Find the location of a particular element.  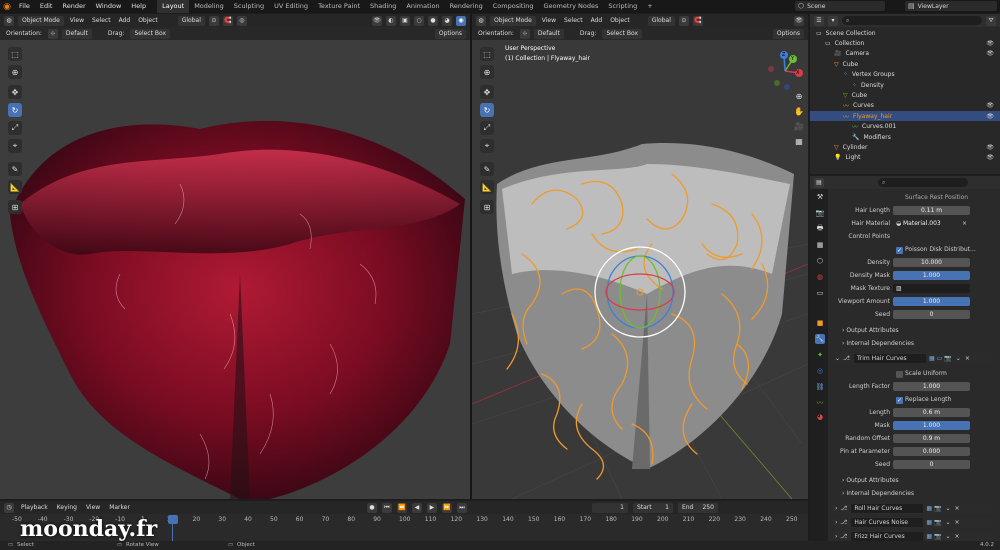

outliner-row: 🎥 Camera 👁 is located at coordinates (905, 54).